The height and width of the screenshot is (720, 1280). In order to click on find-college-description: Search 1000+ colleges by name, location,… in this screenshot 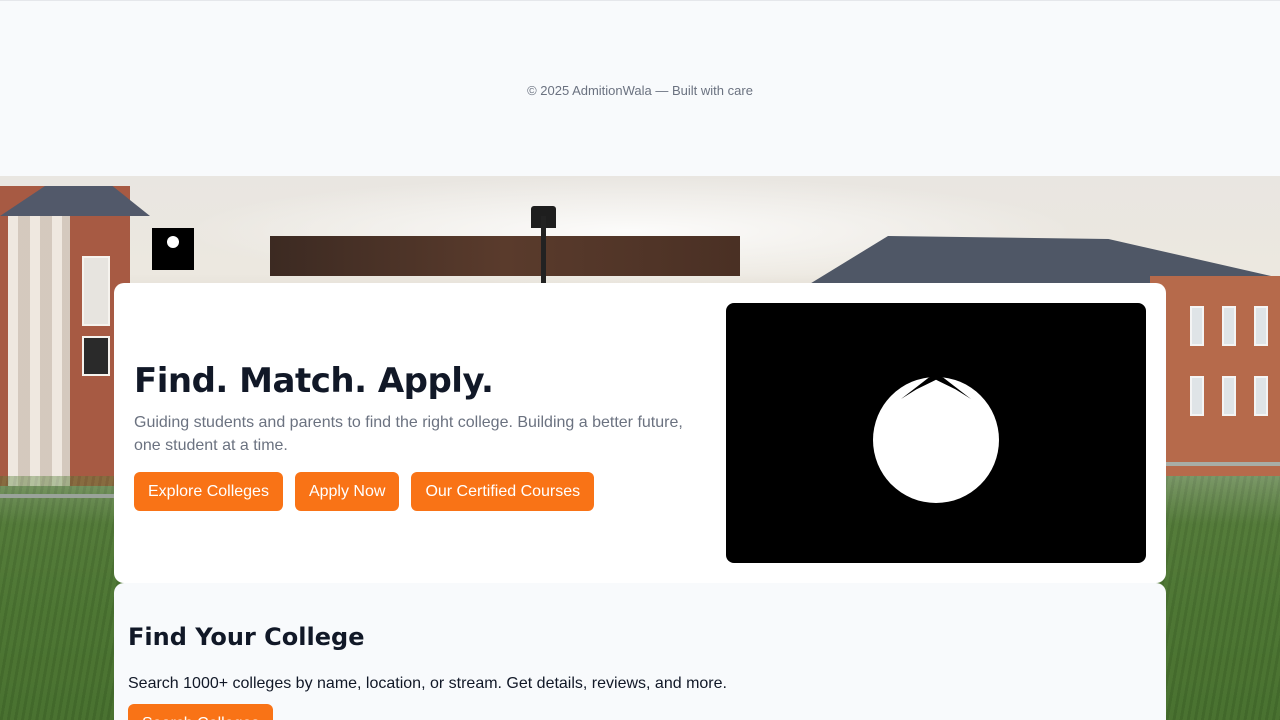, I will do `click(427, 683)`.